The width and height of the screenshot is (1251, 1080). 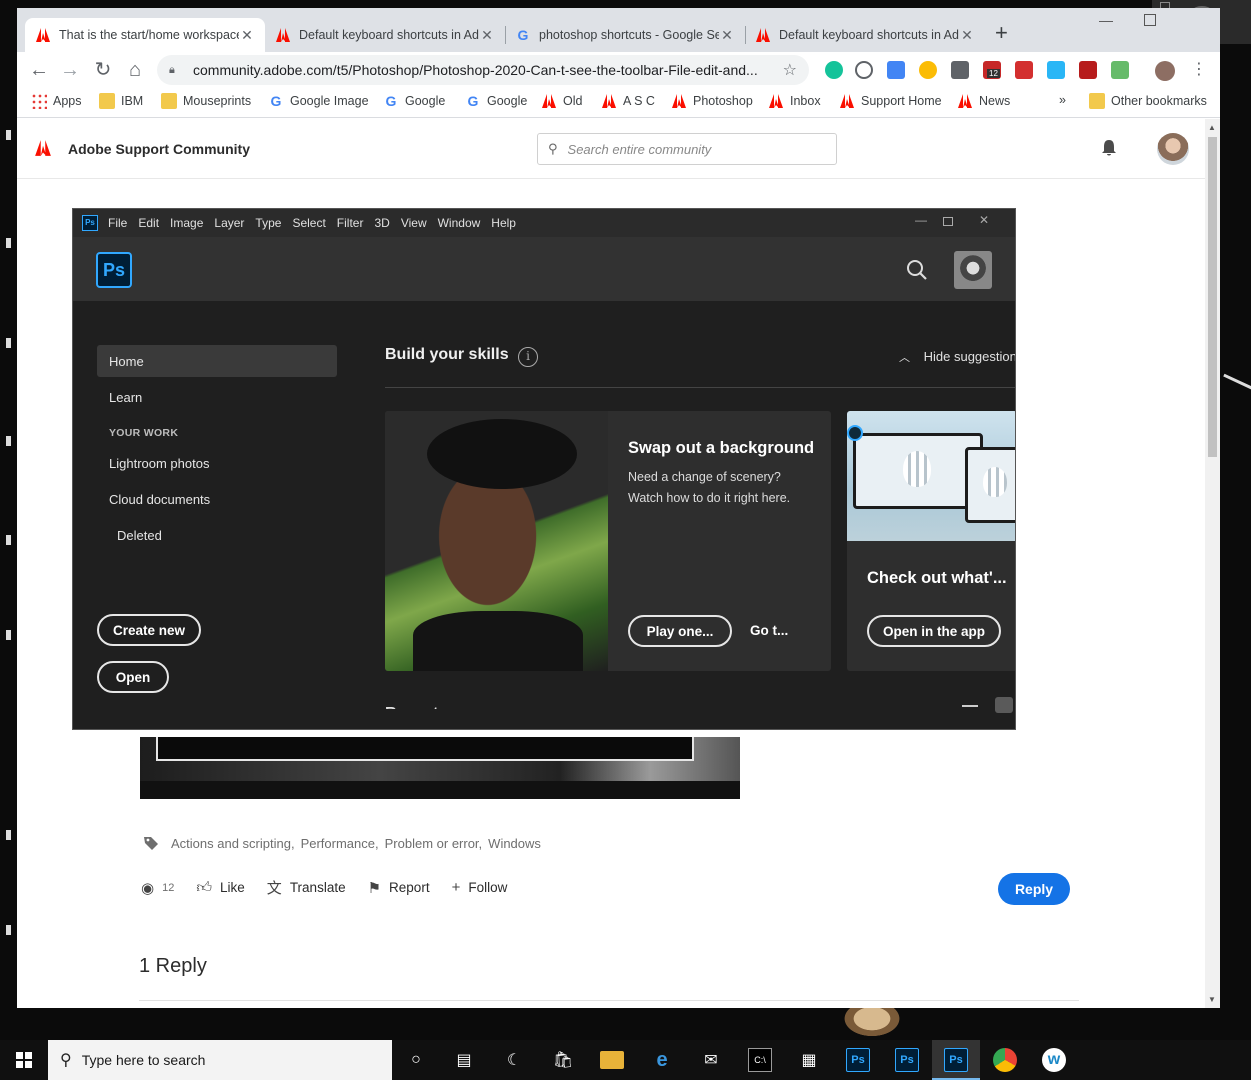 I want to click on tab-keyboard-shortcuts-2: Default keyboard shortcuts in Ad ✕, so click(x=865, y=35).